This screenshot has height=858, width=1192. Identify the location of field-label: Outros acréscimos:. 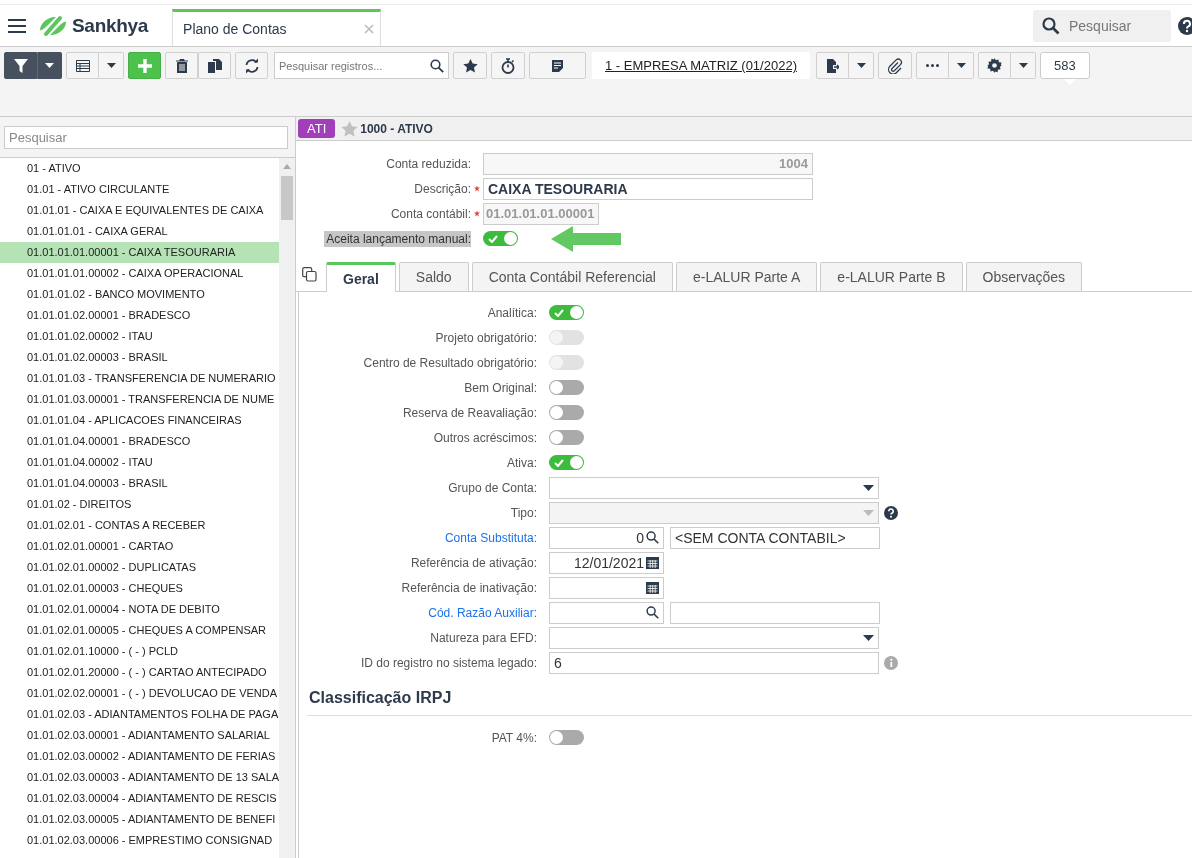
(485, 437).